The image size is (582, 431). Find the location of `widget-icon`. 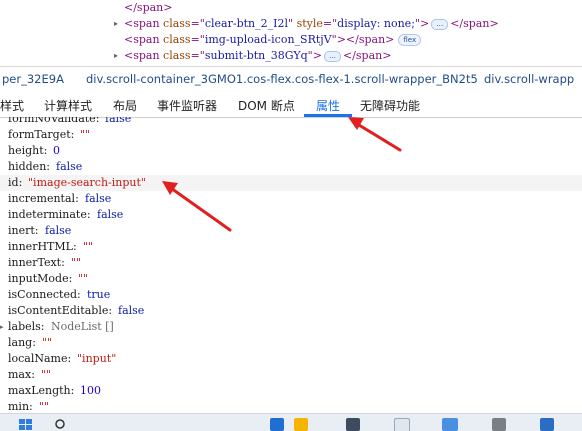

widget-icon is located at coordinates (277, 424).